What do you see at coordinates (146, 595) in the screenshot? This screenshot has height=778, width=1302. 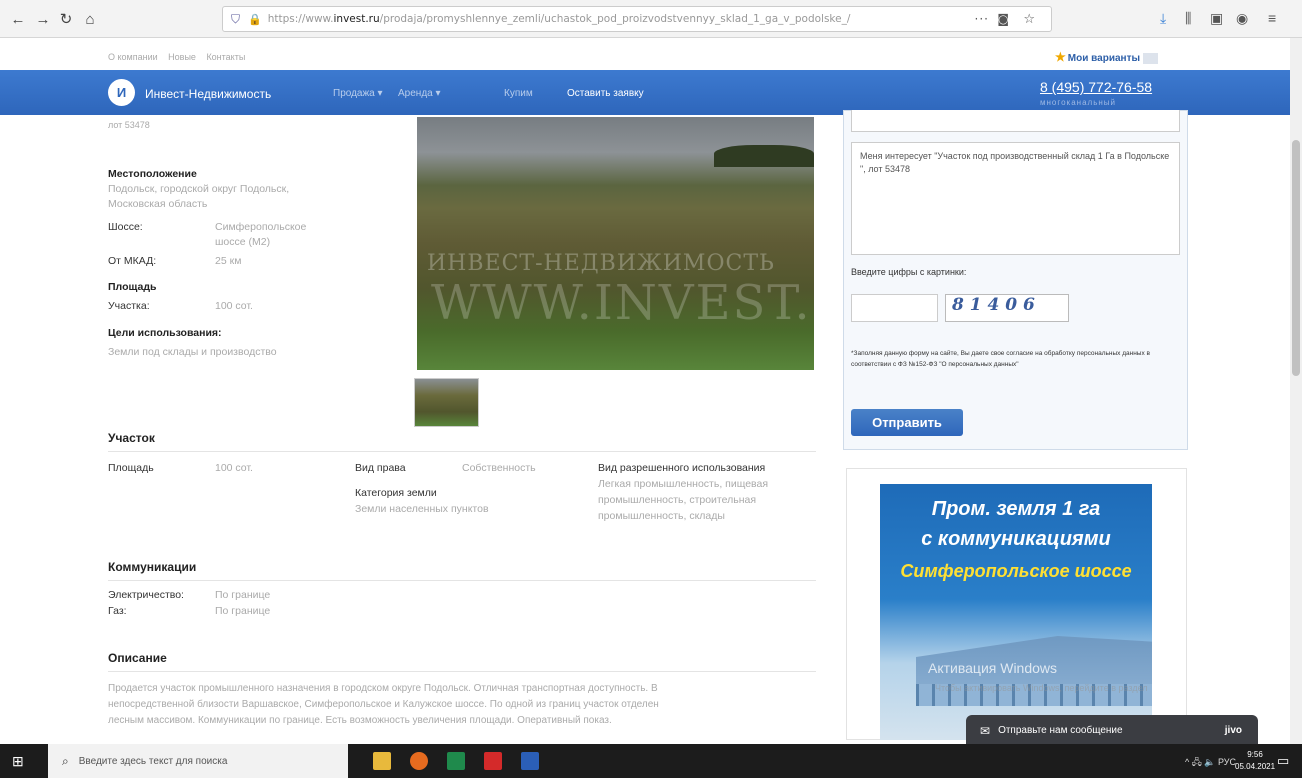 I see `electricity-label: Электричество:` at bounding box center [146, 595].